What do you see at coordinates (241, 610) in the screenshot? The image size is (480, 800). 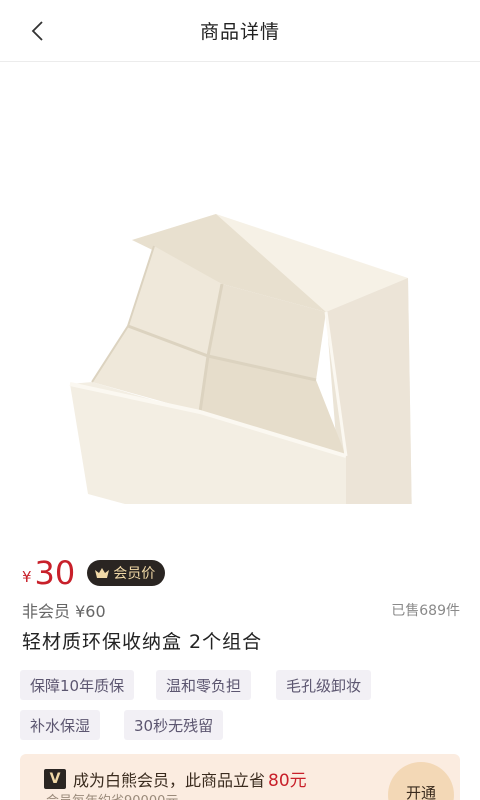 I see `price-sub-row: 非会员 ¥60 已售689件` at bounding box center [241, 610].